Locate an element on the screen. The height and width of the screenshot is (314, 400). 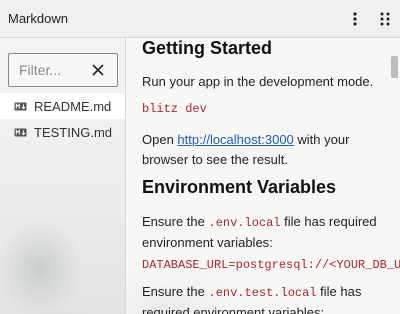
text-p2-prefix: Ensure the is located at coordinates (175, 291).